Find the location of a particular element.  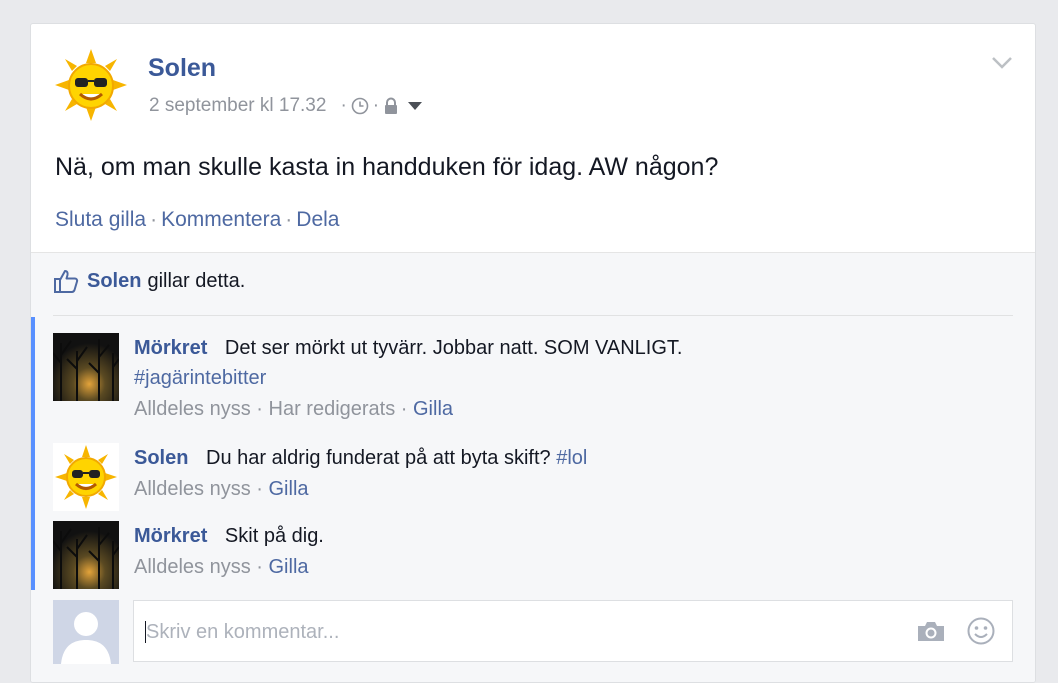

comment-link: Kommentera is located at coordinates (221, 219).